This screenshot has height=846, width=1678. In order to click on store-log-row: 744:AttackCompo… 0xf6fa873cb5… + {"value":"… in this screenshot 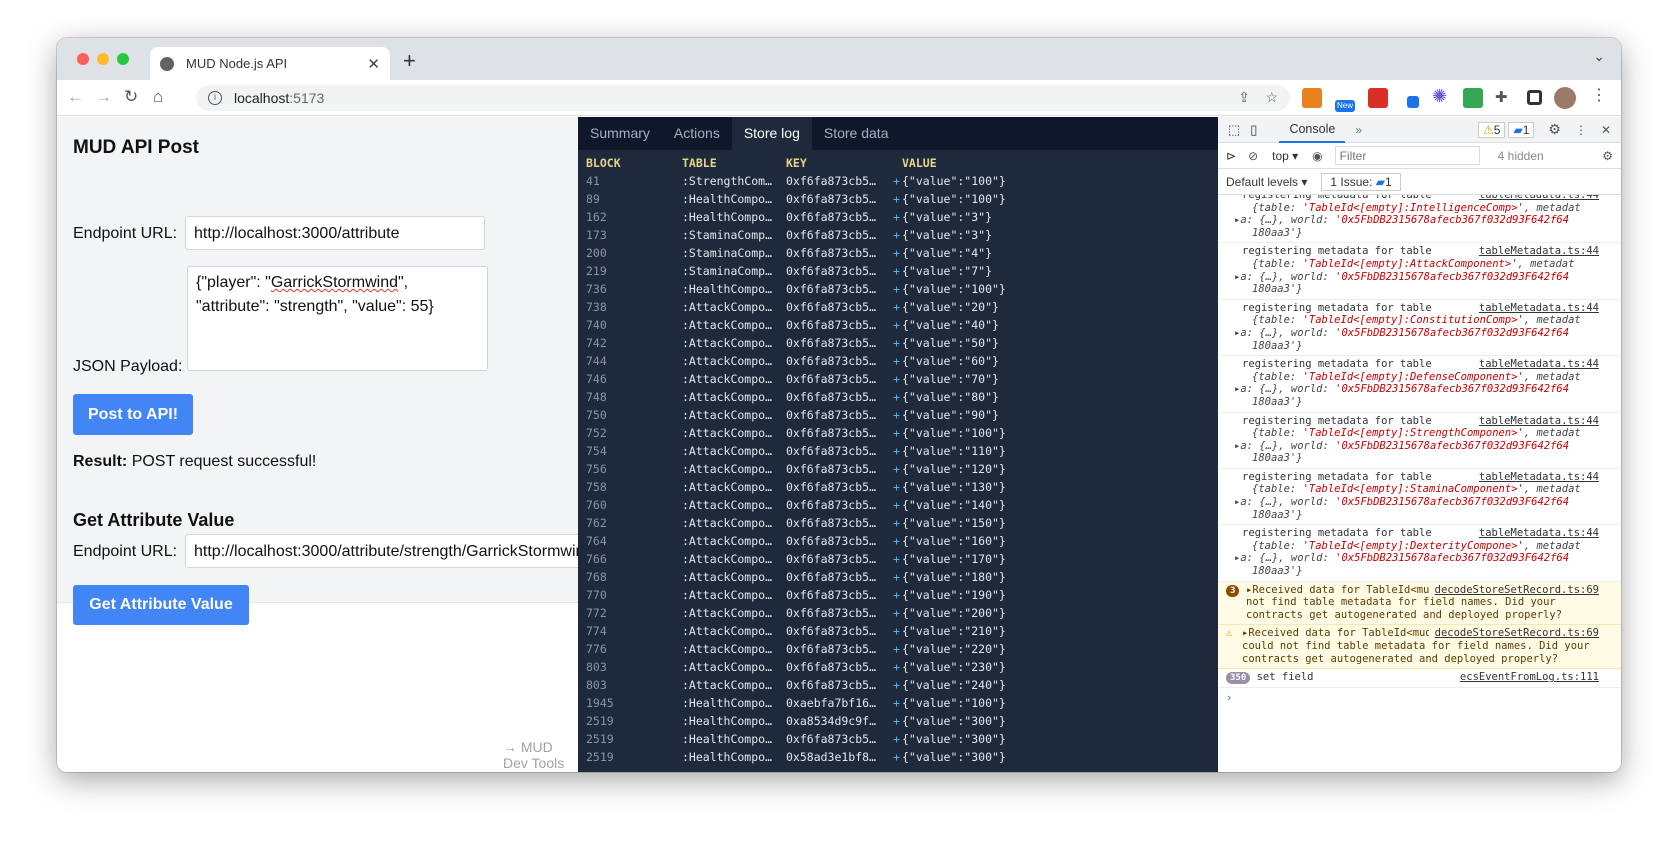, I will do `click(898, 361)`.